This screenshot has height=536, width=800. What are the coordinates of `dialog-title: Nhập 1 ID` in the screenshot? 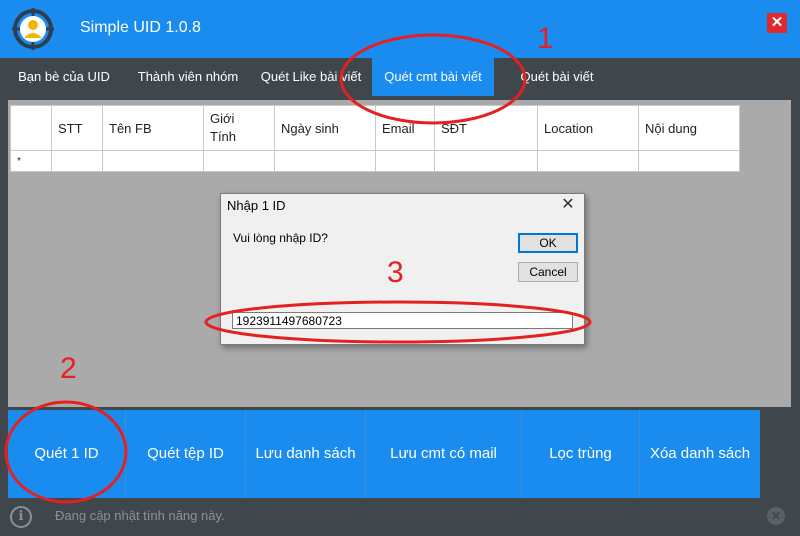 It's located at (256, 205).